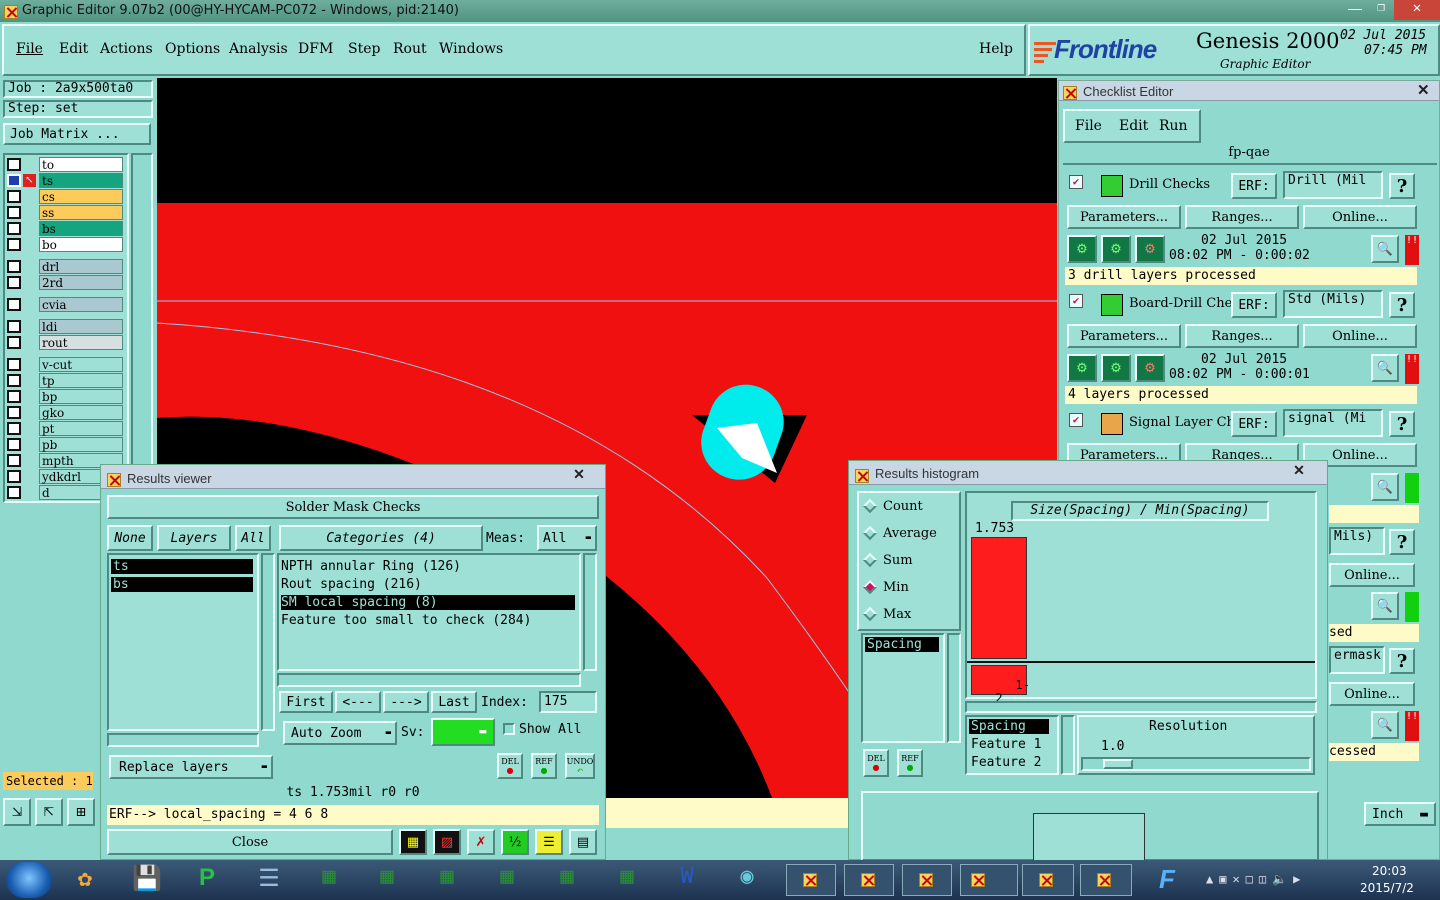  What do you see at coordinates (1068, 745) in the screenshot?
I see `histogram-right-vscroll` at bounding box center [1068, 745].